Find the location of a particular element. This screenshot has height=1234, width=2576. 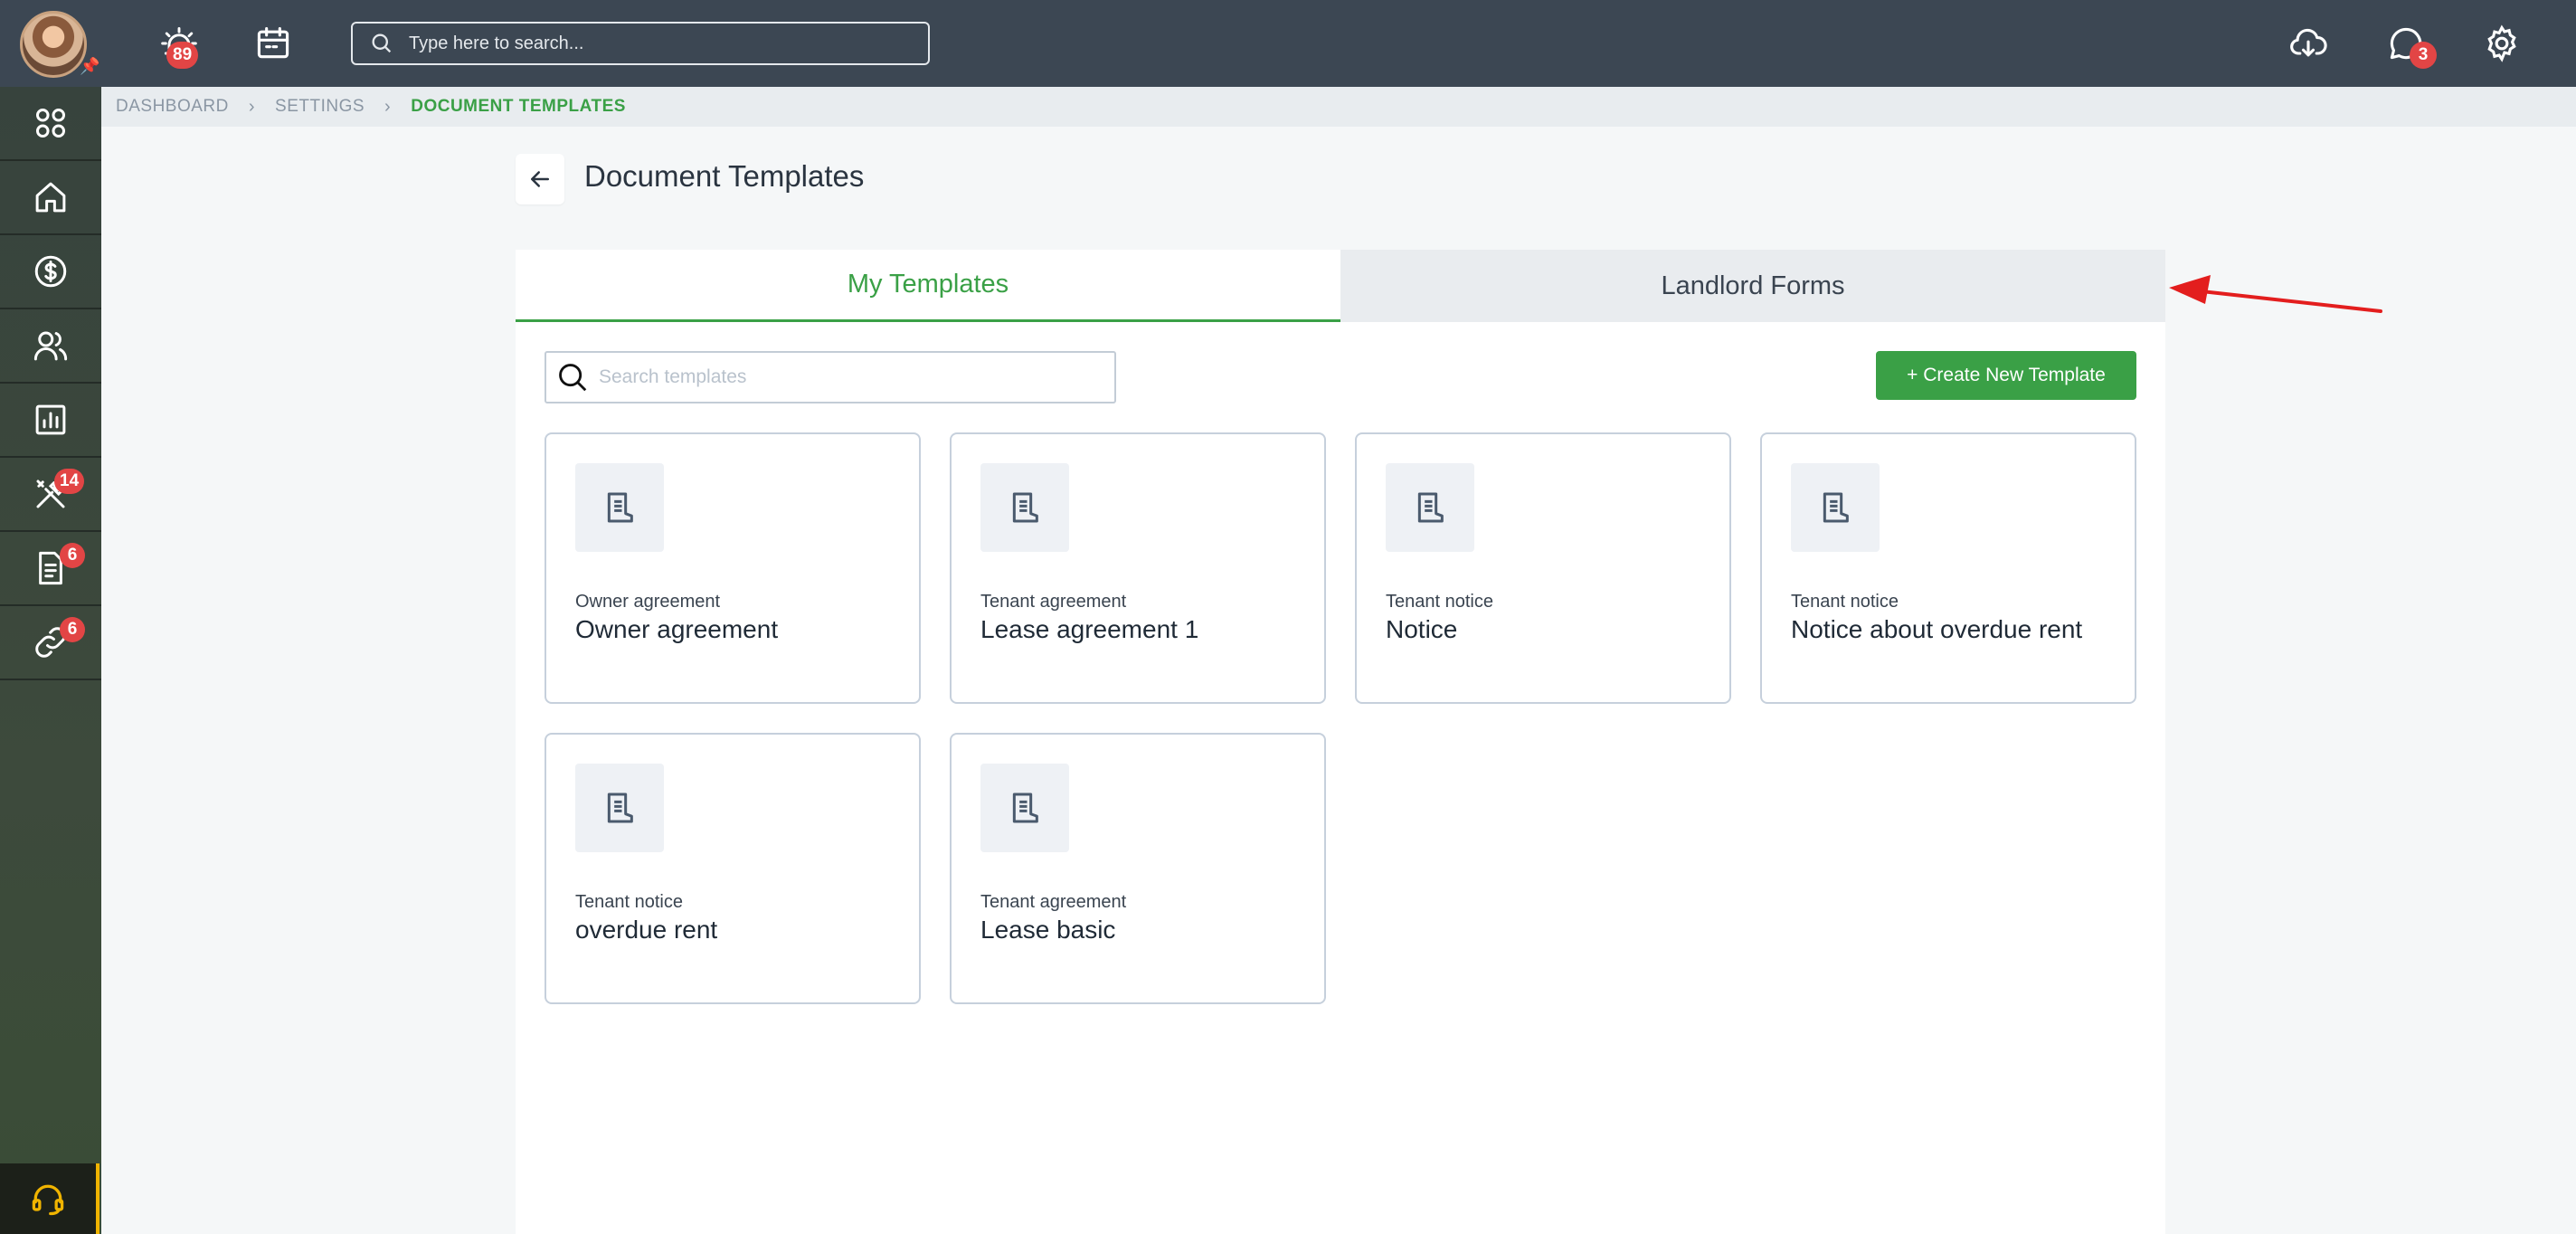

left-sidebar: 14 6 6 is located at coordinates (50, 660).